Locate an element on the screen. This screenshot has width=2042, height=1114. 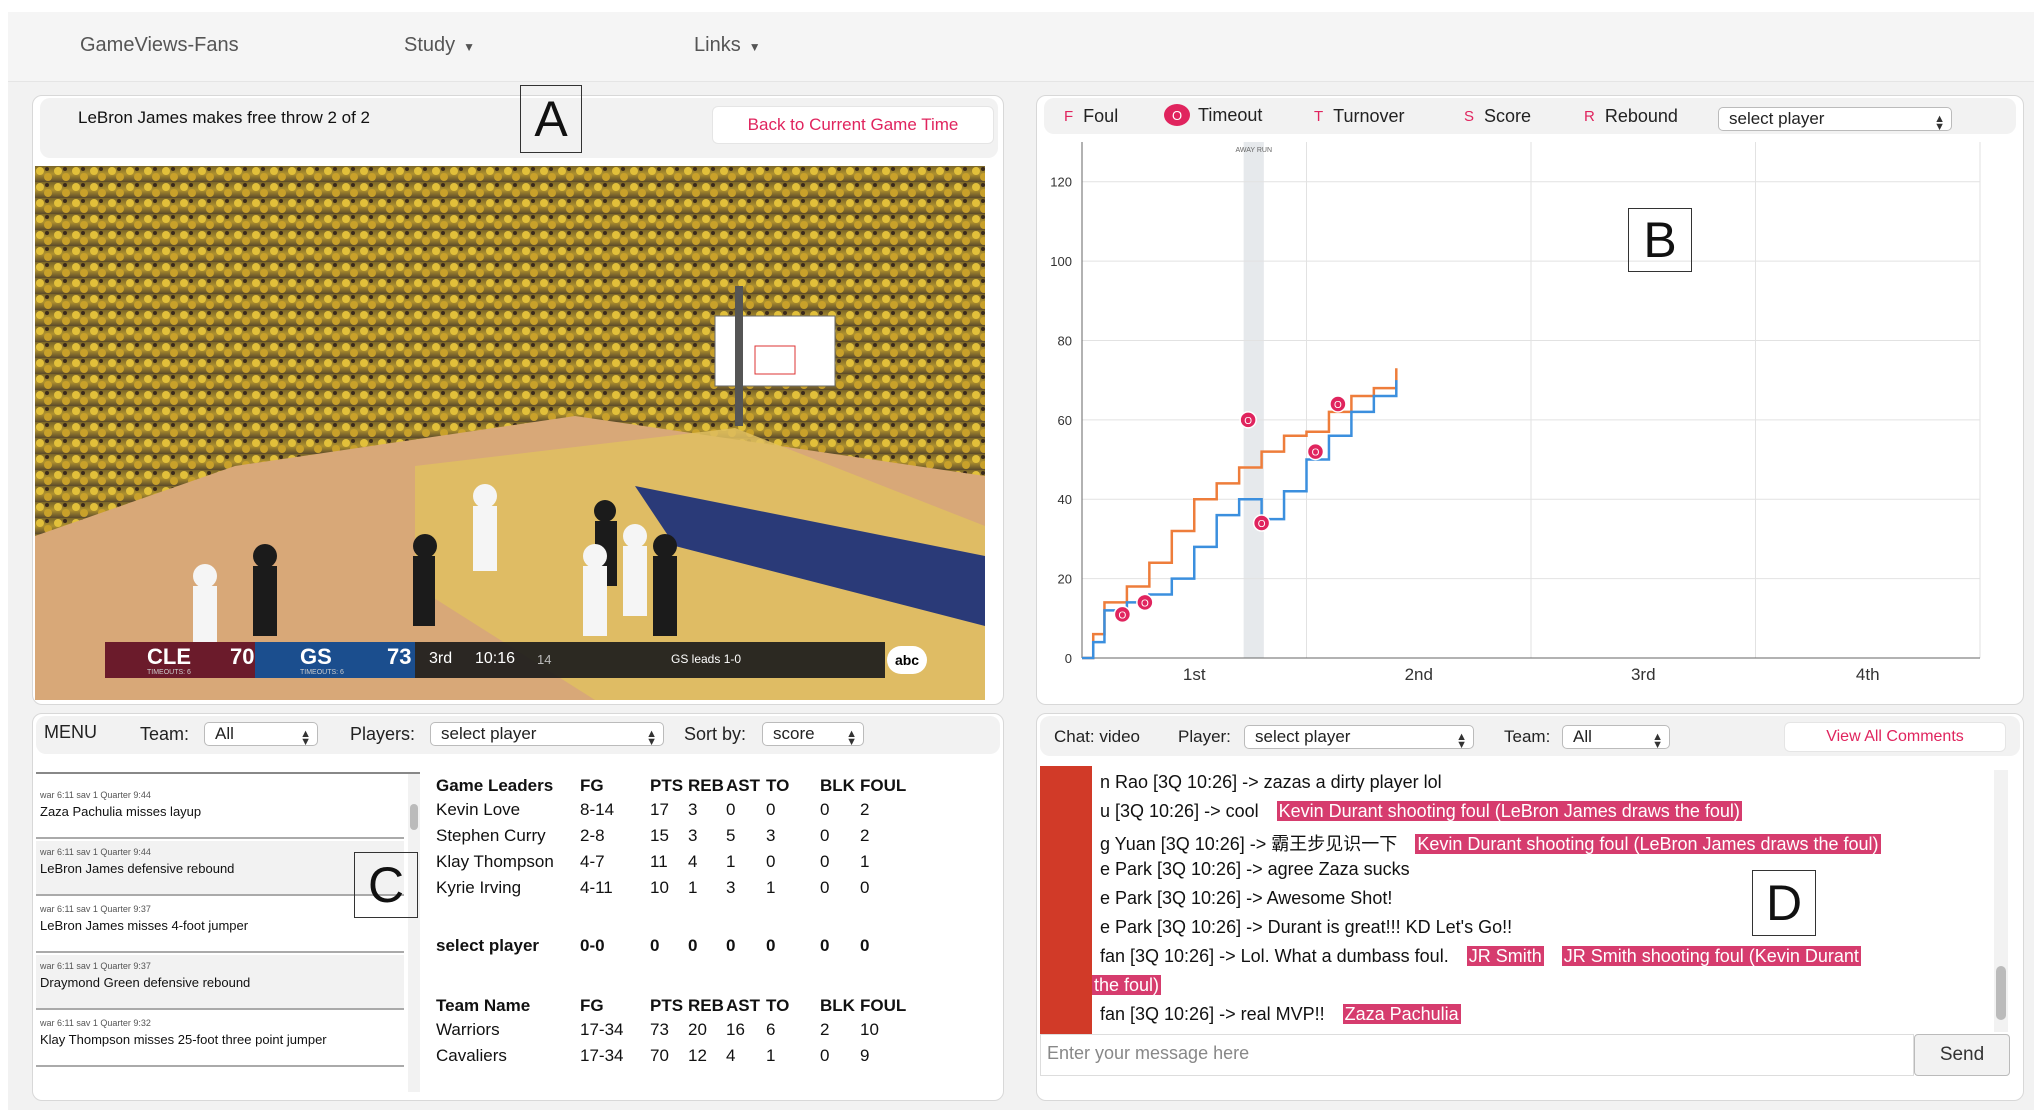
legend-rebound: R Rebound is located at coordinates (1631, 116).